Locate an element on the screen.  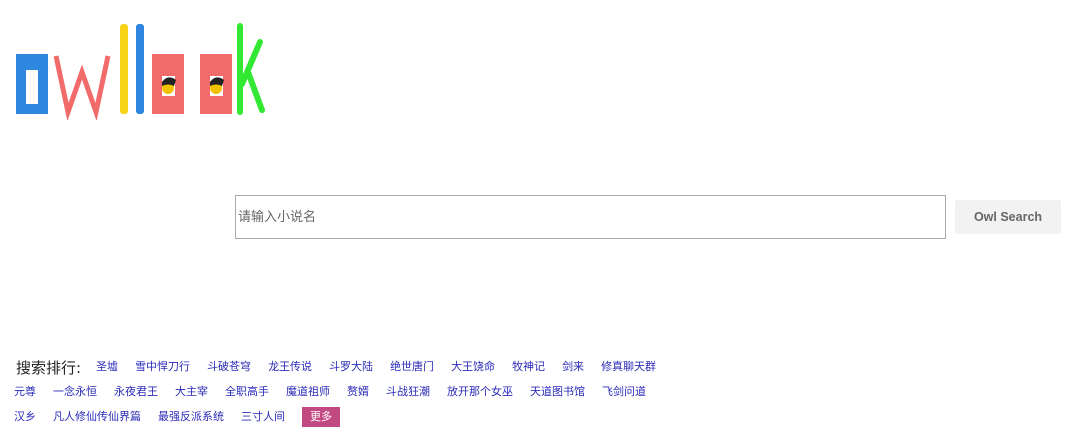
more-button: 更多 is located at coordinates (321, 417).